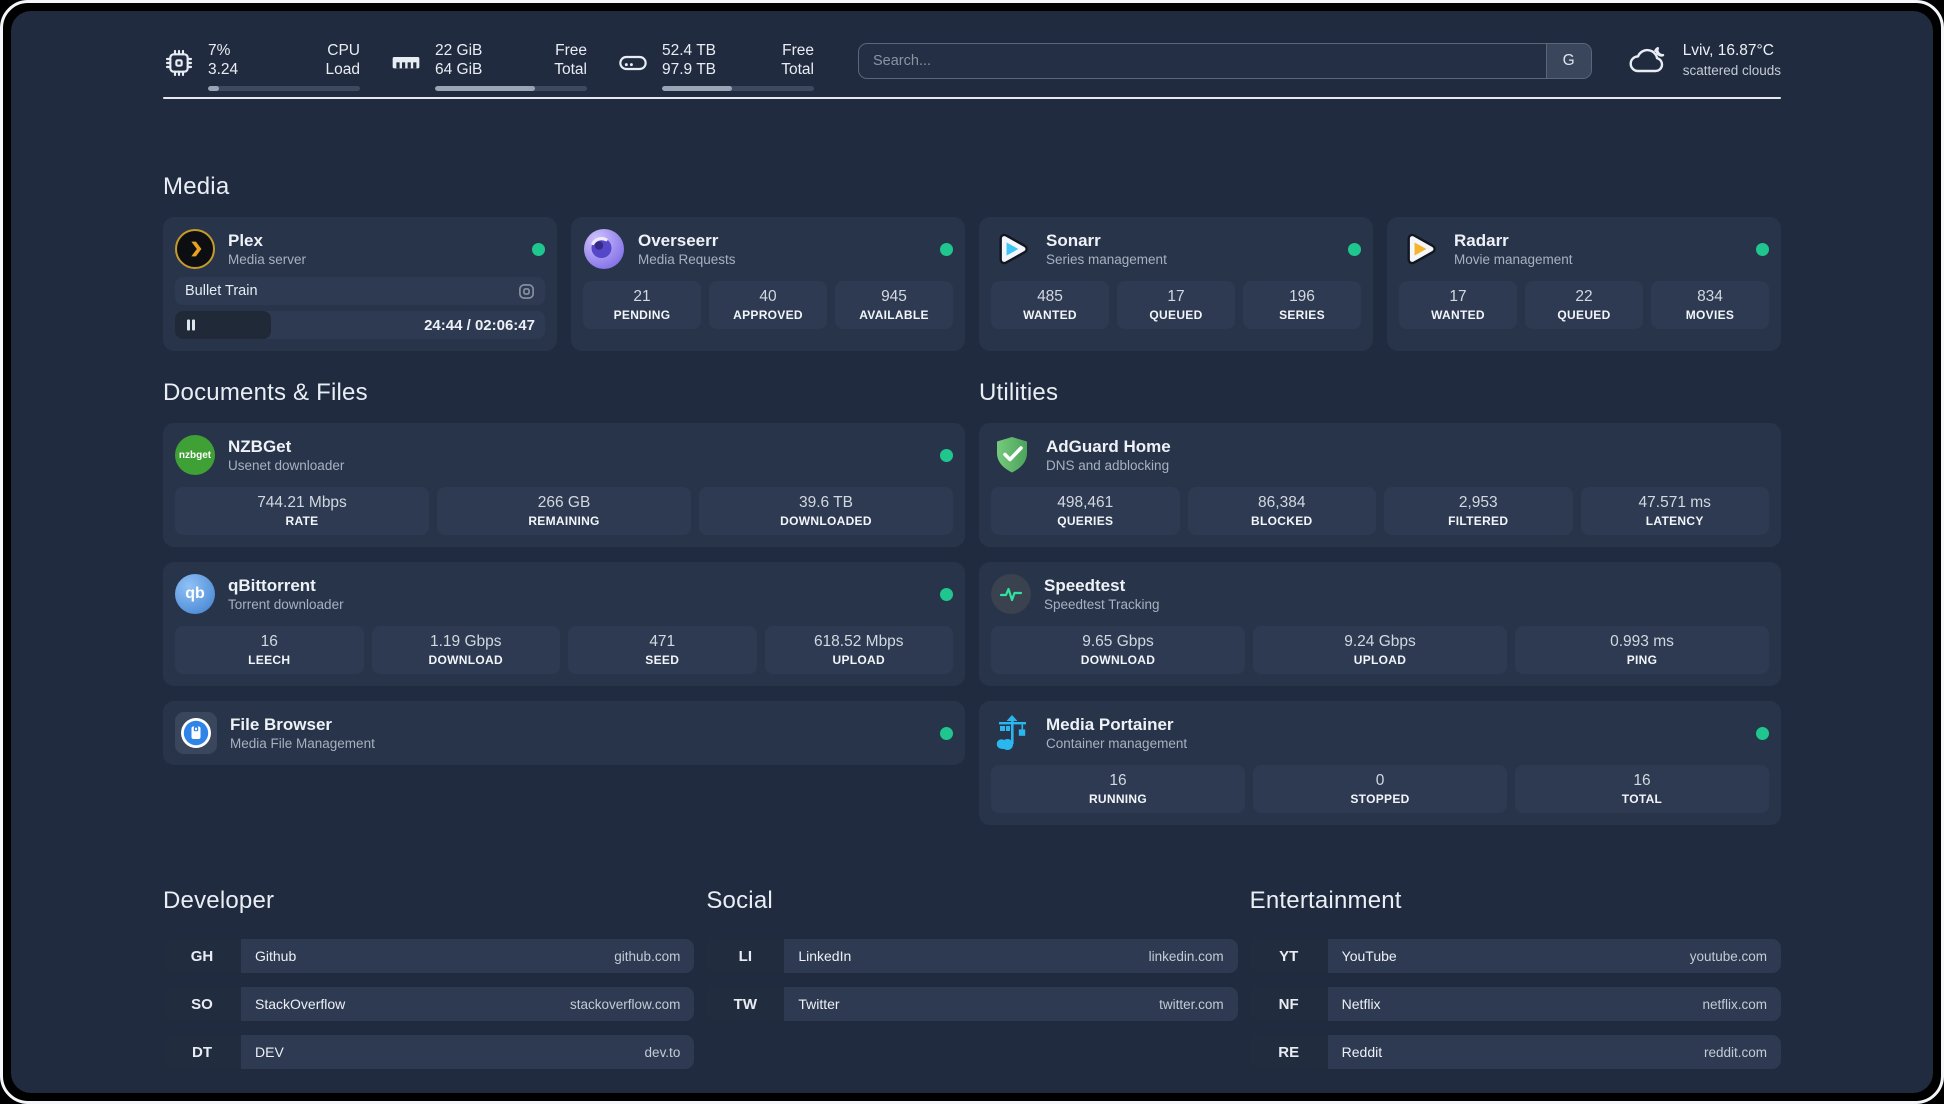 This screenshot has height=1104, width=1944. I want to click on app-title: Radarr, so click(1481, 240).